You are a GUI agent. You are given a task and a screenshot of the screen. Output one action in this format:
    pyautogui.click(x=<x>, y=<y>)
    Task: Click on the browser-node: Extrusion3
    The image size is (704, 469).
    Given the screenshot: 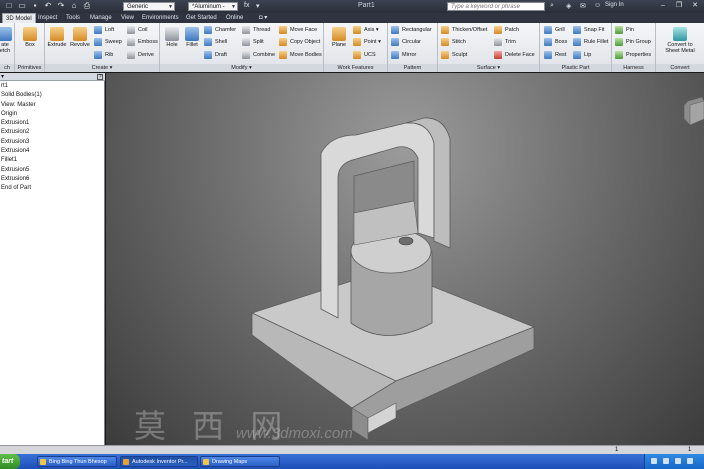 What is the action you would take?
    pyautogui.click(x=21, y=142)
    